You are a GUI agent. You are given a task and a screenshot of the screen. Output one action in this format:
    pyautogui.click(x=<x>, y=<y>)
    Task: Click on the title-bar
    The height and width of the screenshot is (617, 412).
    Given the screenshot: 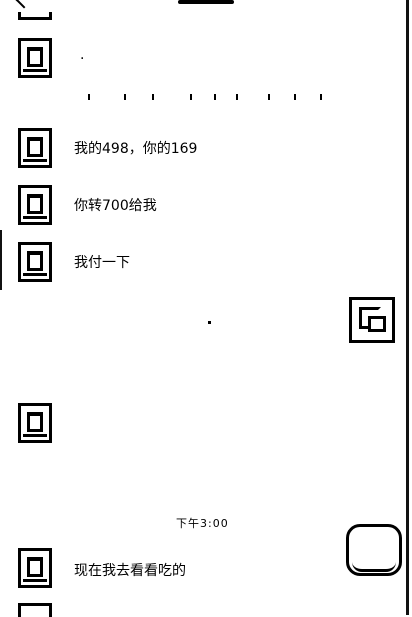 What is the action you would take?
    pyautogui.click(x=206, y=2)
    